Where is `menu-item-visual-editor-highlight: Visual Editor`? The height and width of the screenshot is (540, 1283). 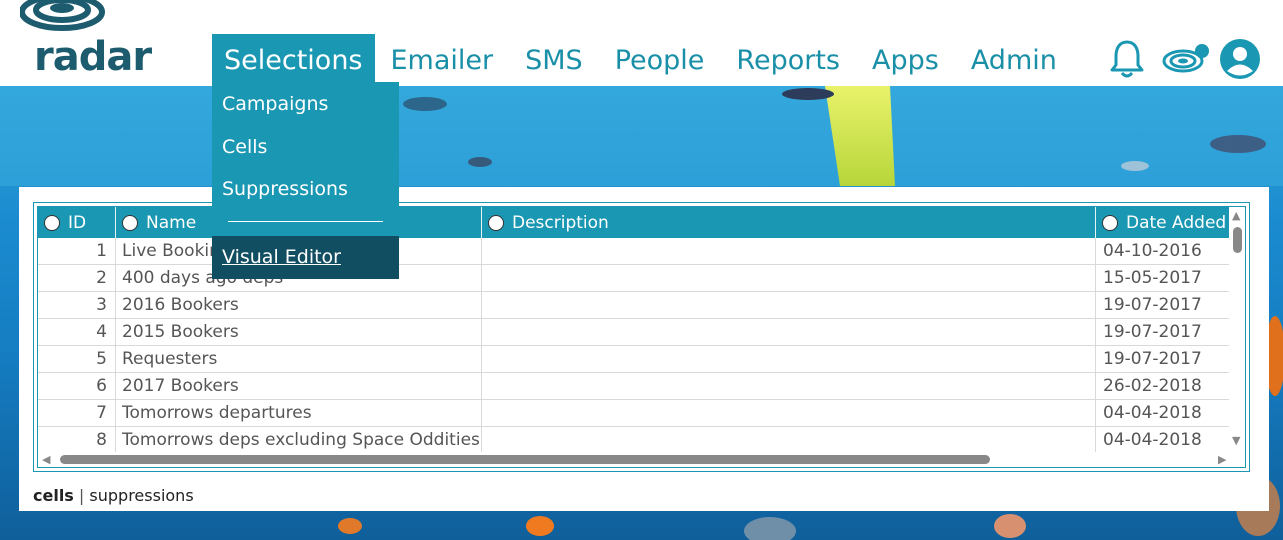 menu-item-visual-editor-highlight: Visual Editor is located at coordinates (305, 257).